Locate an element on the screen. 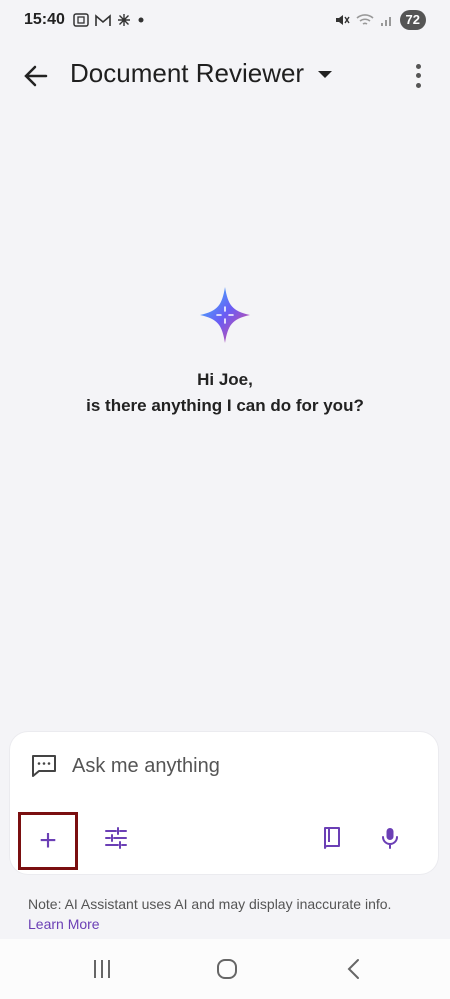 The image size is (450, 999). more-options-button is located at coordinates (418, 76).